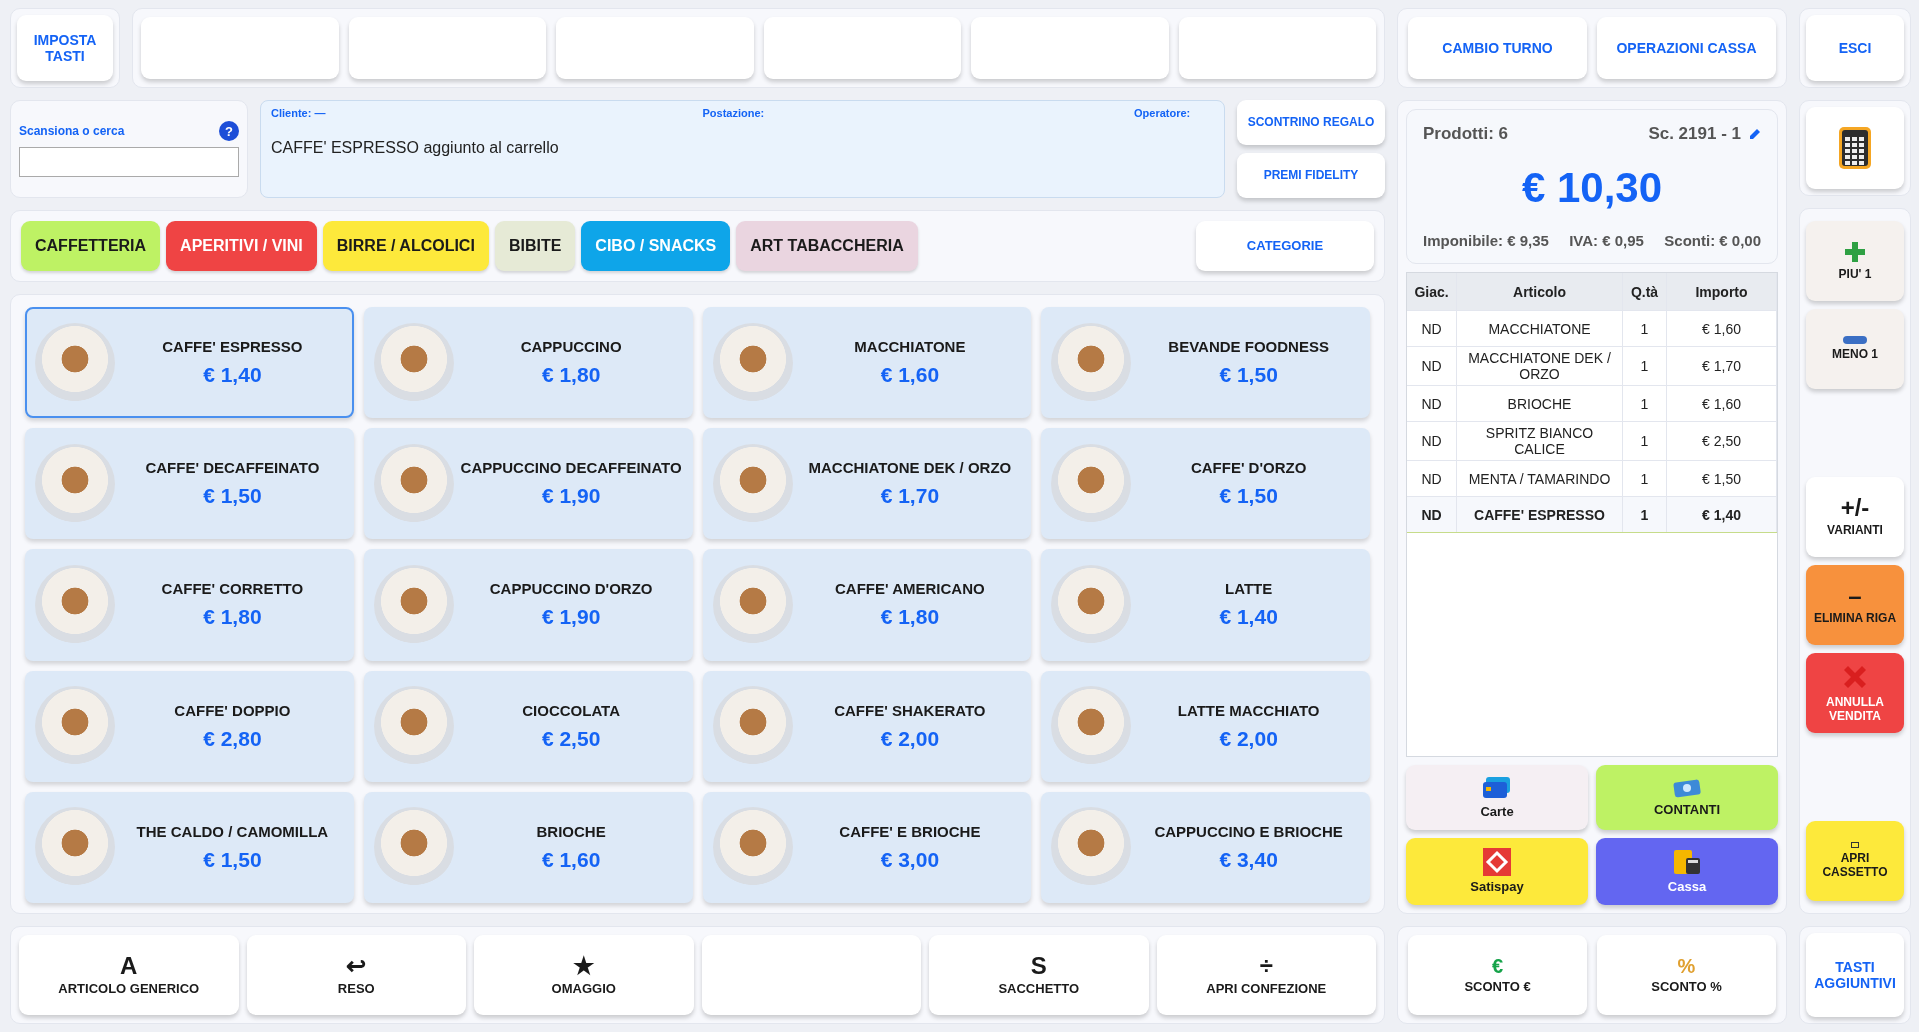 This screenshot has width=1919, height=1032. Describe the element at coordinates (1248, 710) in the screenshot. I see `product-name: LATTE MACCHIATO` at that location.